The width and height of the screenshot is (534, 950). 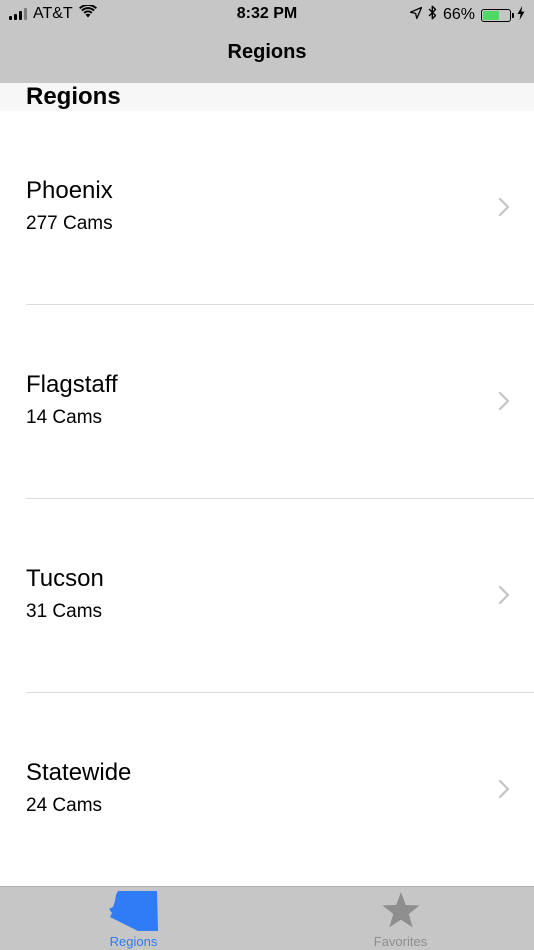 I want to click on battery-icon, so click(x=497, y=15).